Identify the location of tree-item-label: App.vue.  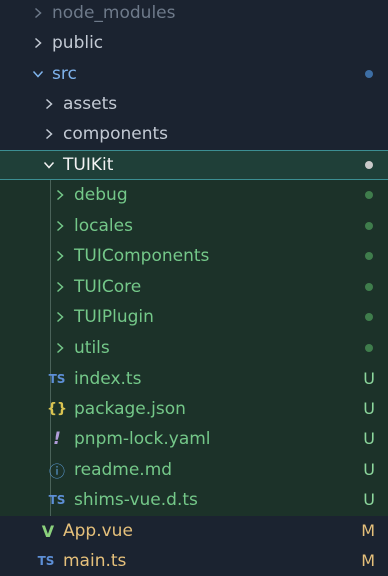
(98, 531).